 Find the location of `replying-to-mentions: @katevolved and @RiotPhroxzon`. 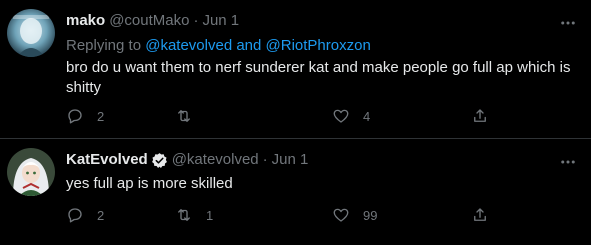

replying-to-mentions: @katevolved and @RiotPhroxzon is located at coordinates (258, 45).